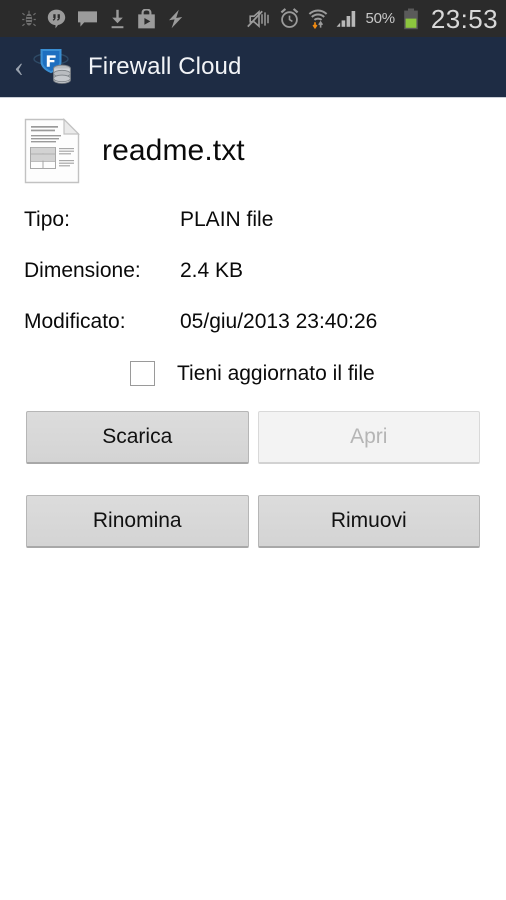 This screenshot has width=506, height=900. Describe the element at coordinates (87, 18) in the screenshot. I see `message-icon` at that location.